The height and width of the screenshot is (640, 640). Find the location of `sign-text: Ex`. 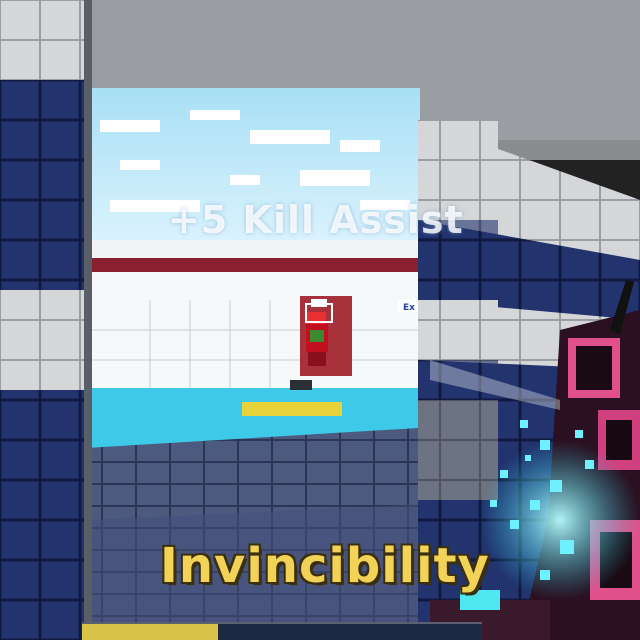

sign-text: Ex is located at coordinates (409, 308).